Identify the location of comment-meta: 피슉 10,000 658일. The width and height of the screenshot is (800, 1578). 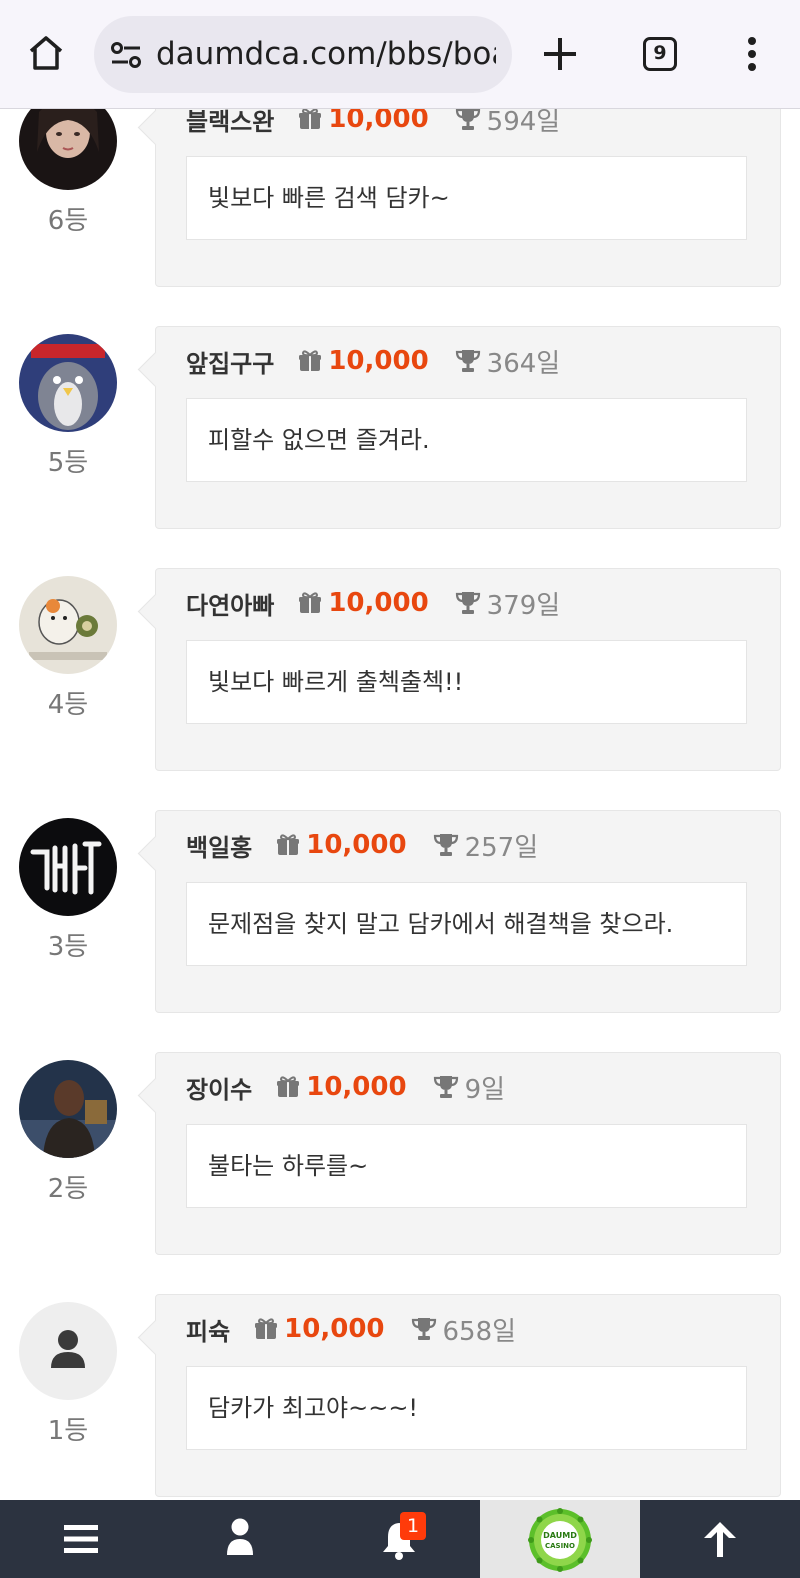
(351, 1329).